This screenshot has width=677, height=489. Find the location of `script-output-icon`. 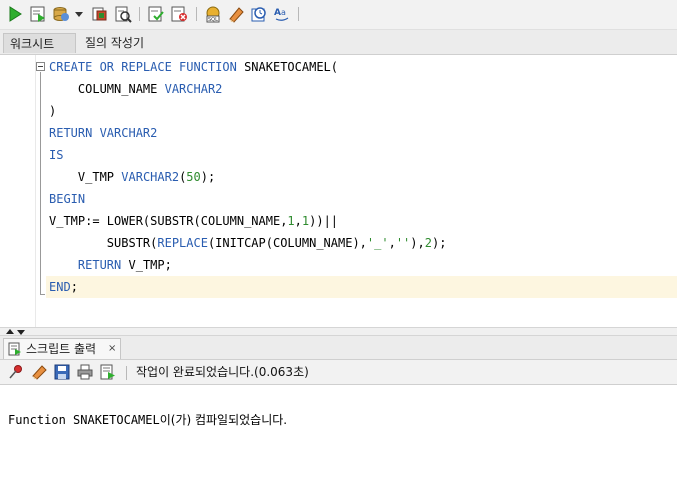

script-output-icon is located at coordinates (14, 349).